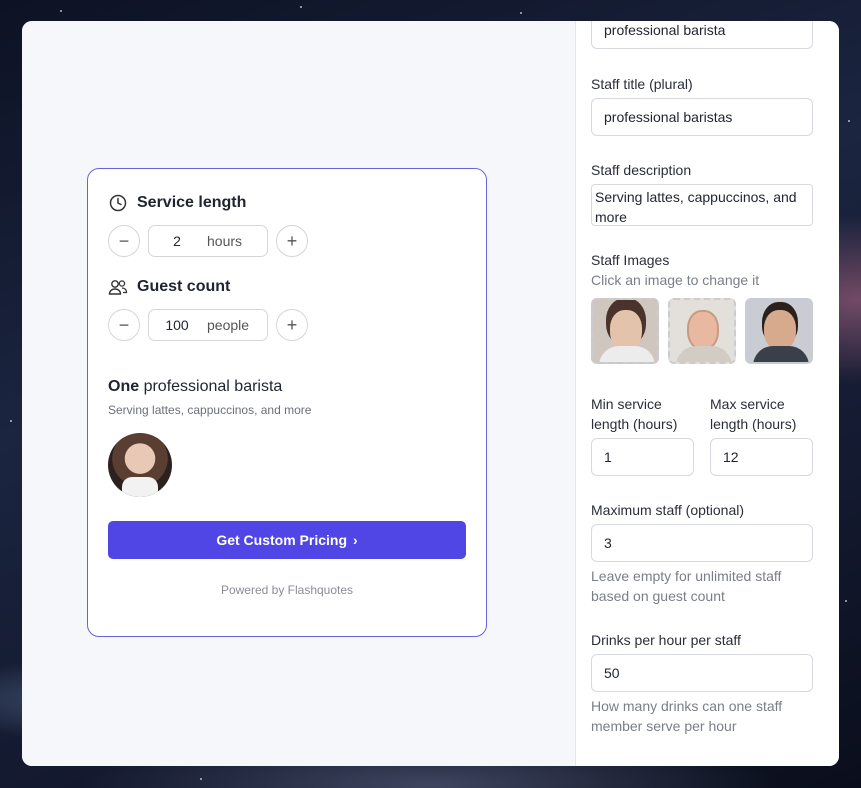  I want to click on hours-input: 2 hours, so click(208, 241).